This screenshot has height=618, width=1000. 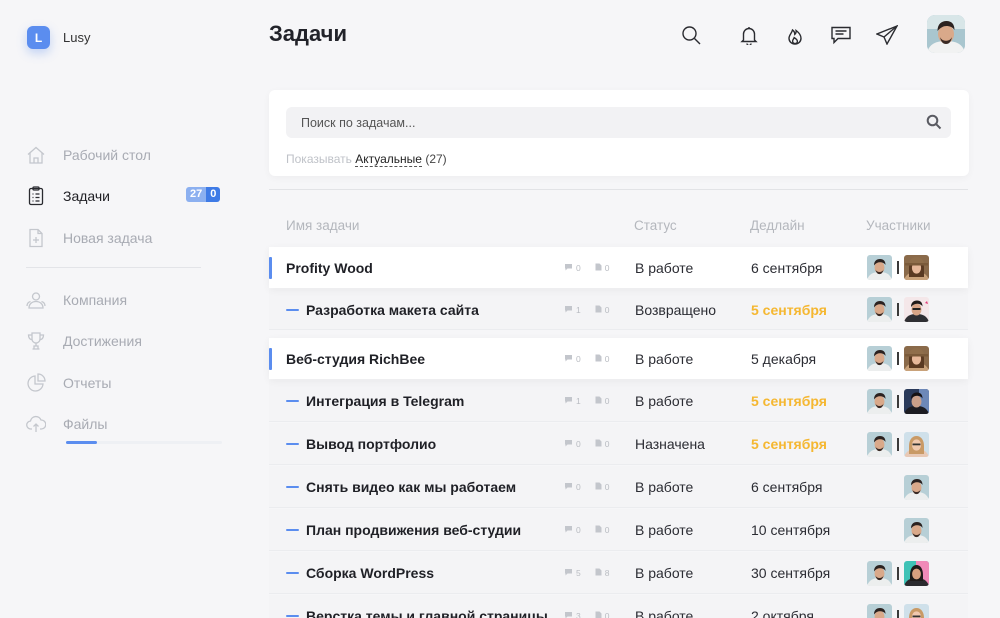 I want to click on search-box, so click(x=618, y=122).